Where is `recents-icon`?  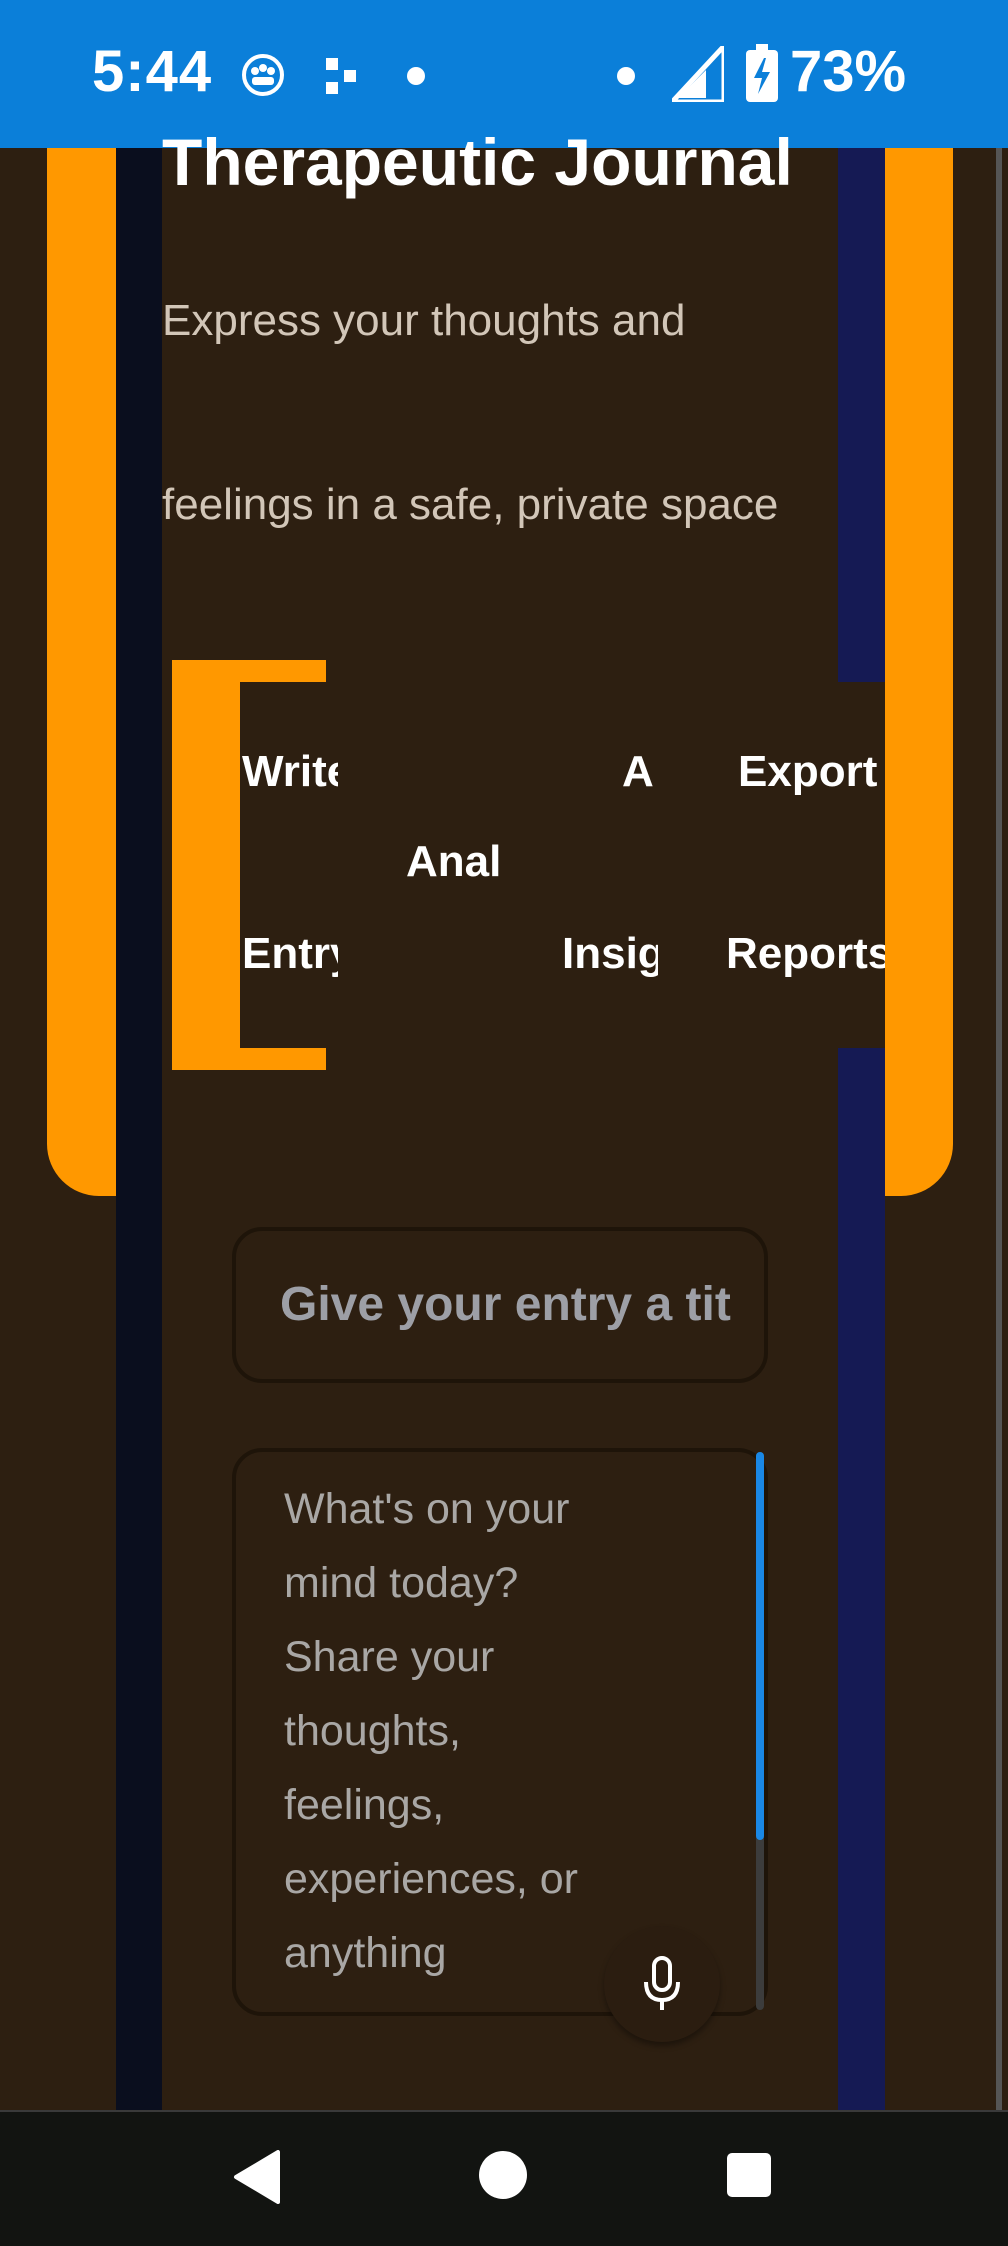
recents-icon is located at coordinates (749, 2175).